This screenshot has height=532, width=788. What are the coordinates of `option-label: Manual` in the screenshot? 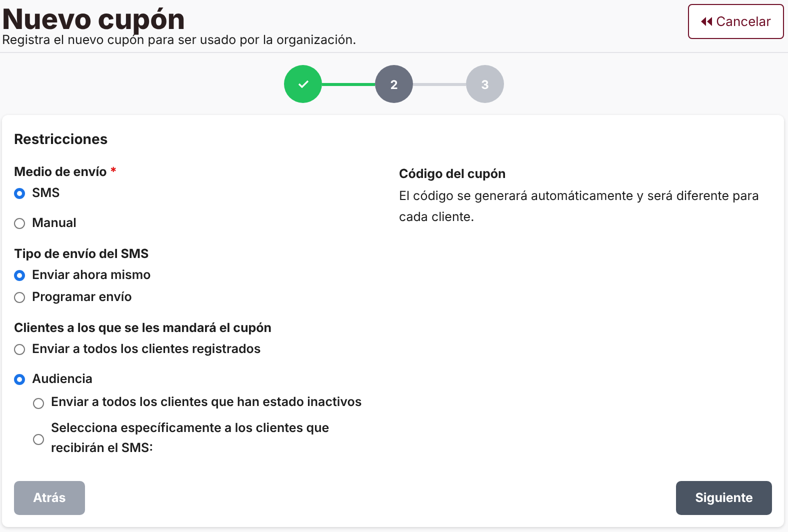 It's located at (54, 223).